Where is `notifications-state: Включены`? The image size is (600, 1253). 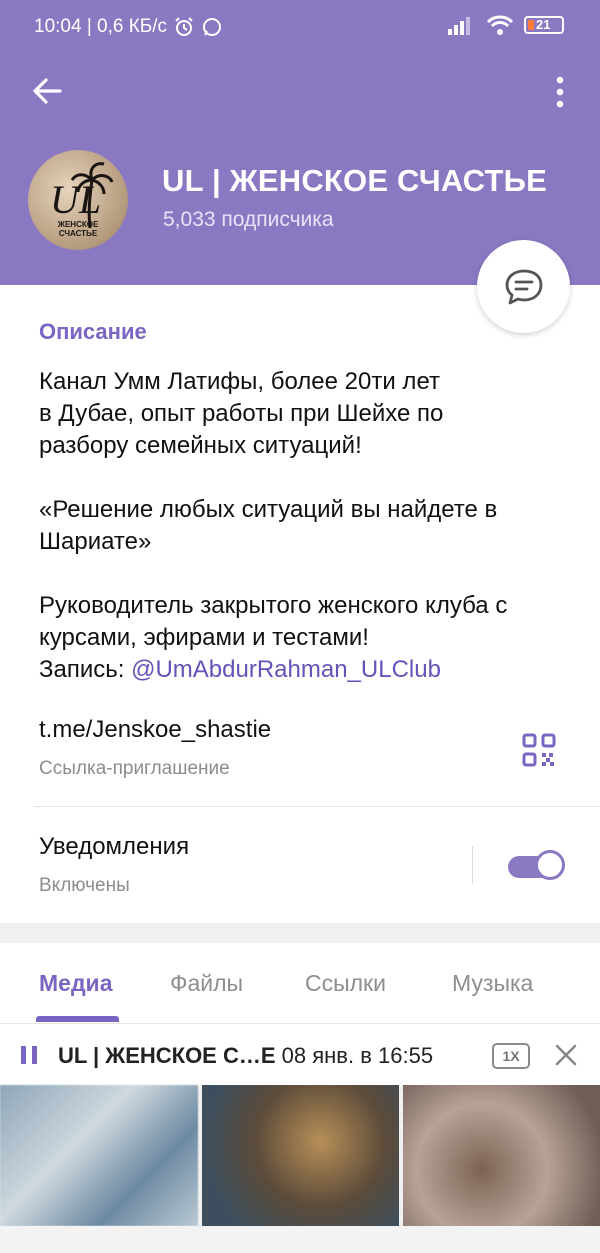
notifications-state: Включены is located at coordinates (84, 885).